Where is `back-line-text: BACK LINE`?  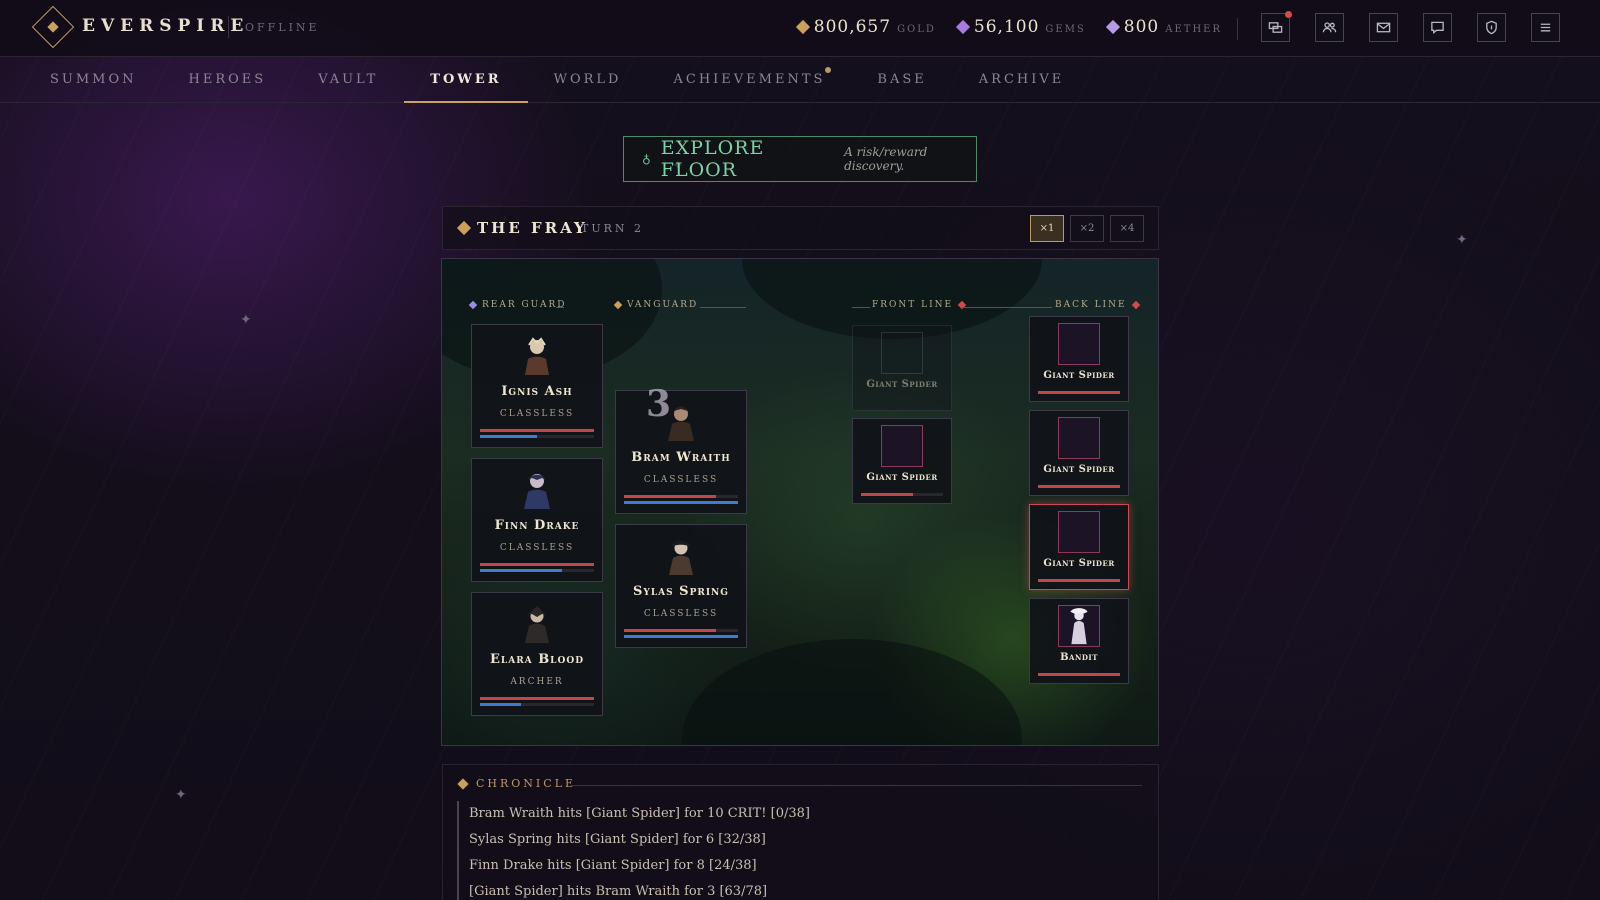 back-line-text: BACK LINE is located at coordinates (1091, 305).